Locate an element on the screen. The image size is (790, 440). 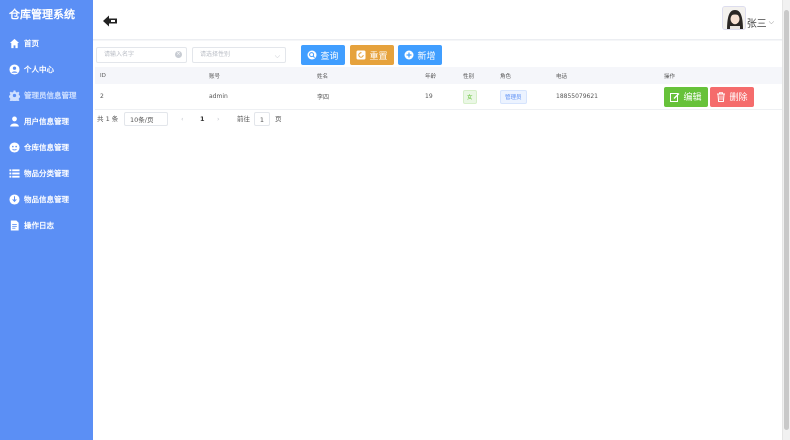
sidebar-item-user-info: 用户信息管理 is located at coordinates (46, 121).